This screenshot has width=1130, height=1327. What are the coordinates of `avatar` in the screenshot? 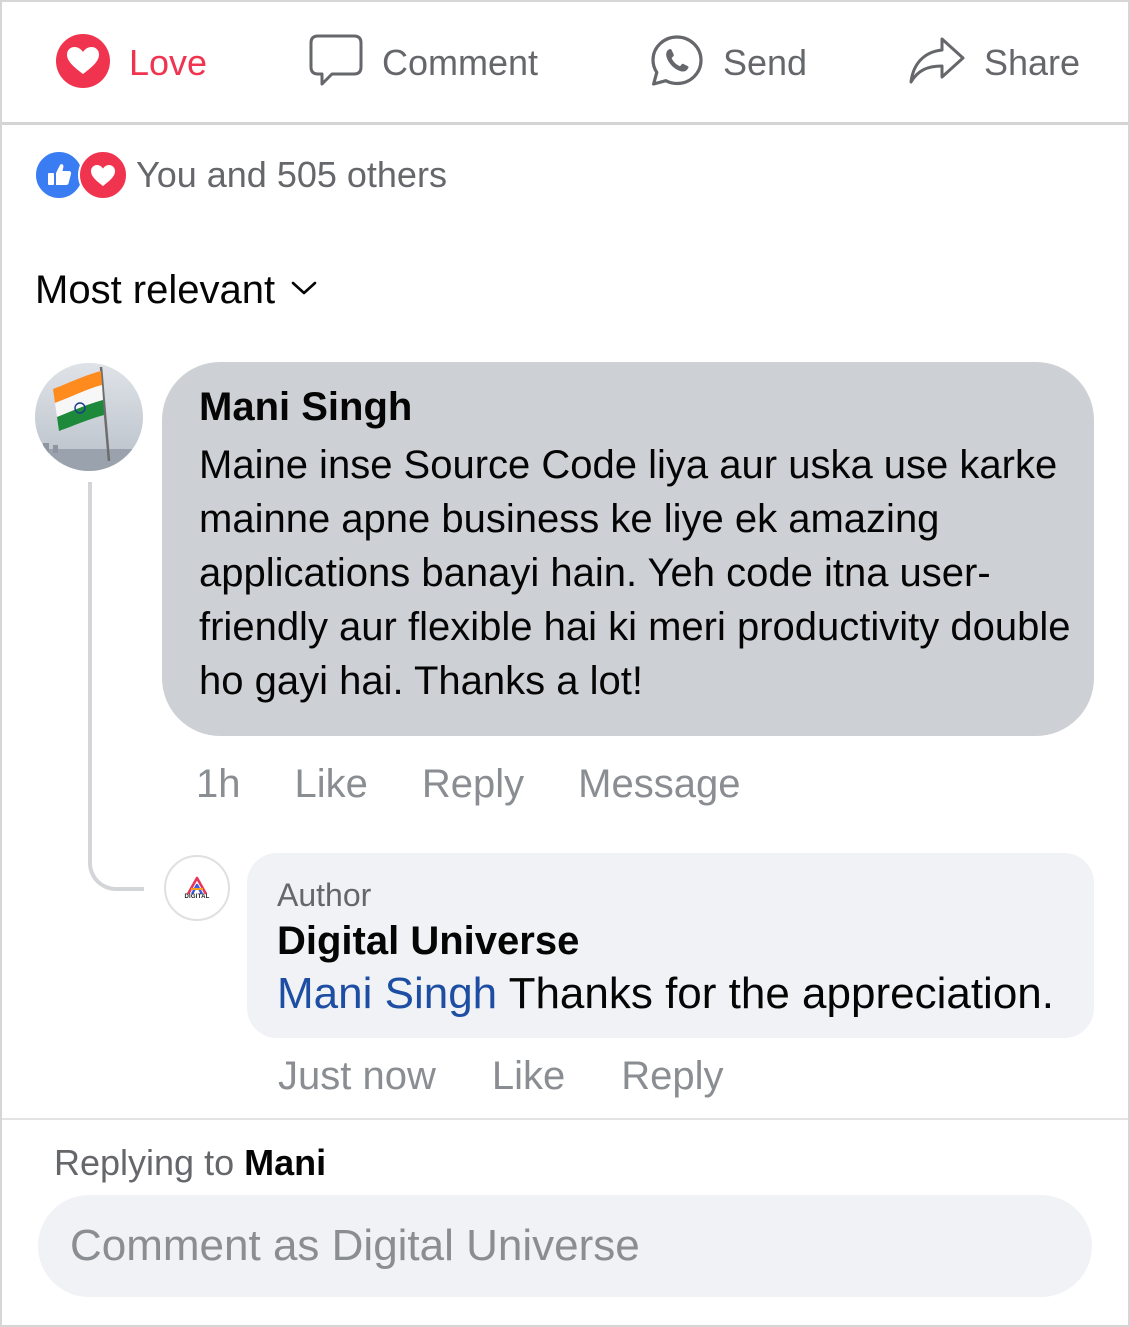 It's located at (89, 417).